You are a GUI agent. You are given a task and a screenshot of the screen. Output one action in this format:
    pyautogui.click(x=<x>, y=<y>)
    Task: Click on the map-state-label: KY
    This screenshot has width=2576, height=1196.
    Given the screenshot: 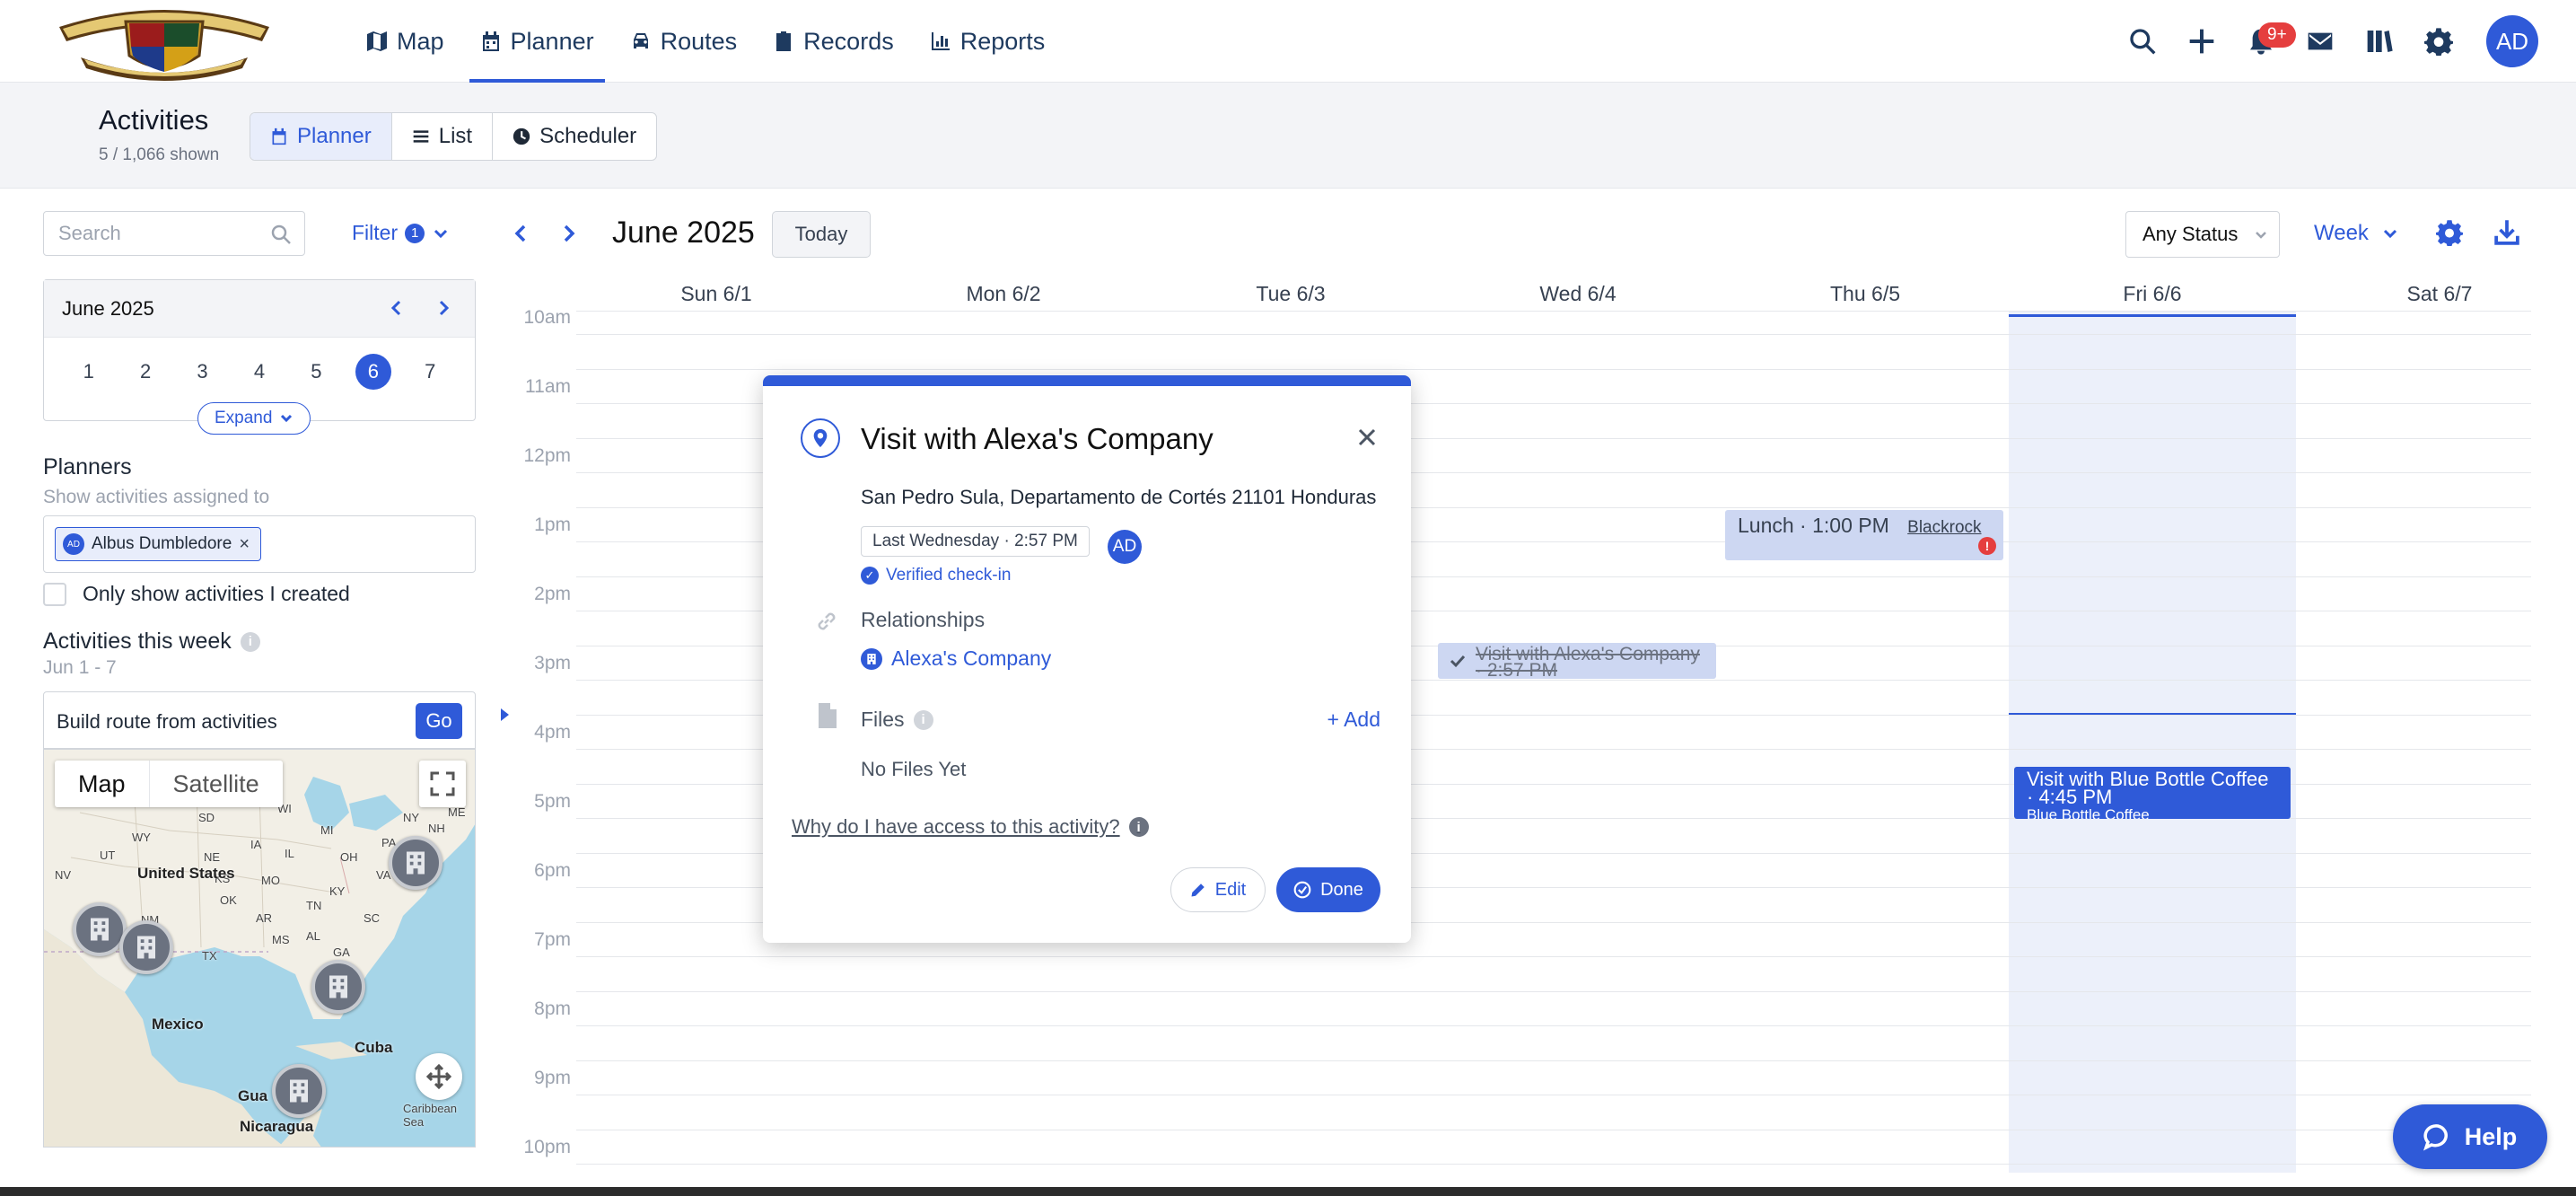 What is the action you would take?
    pyautogui.click(x=337, y=891)
    